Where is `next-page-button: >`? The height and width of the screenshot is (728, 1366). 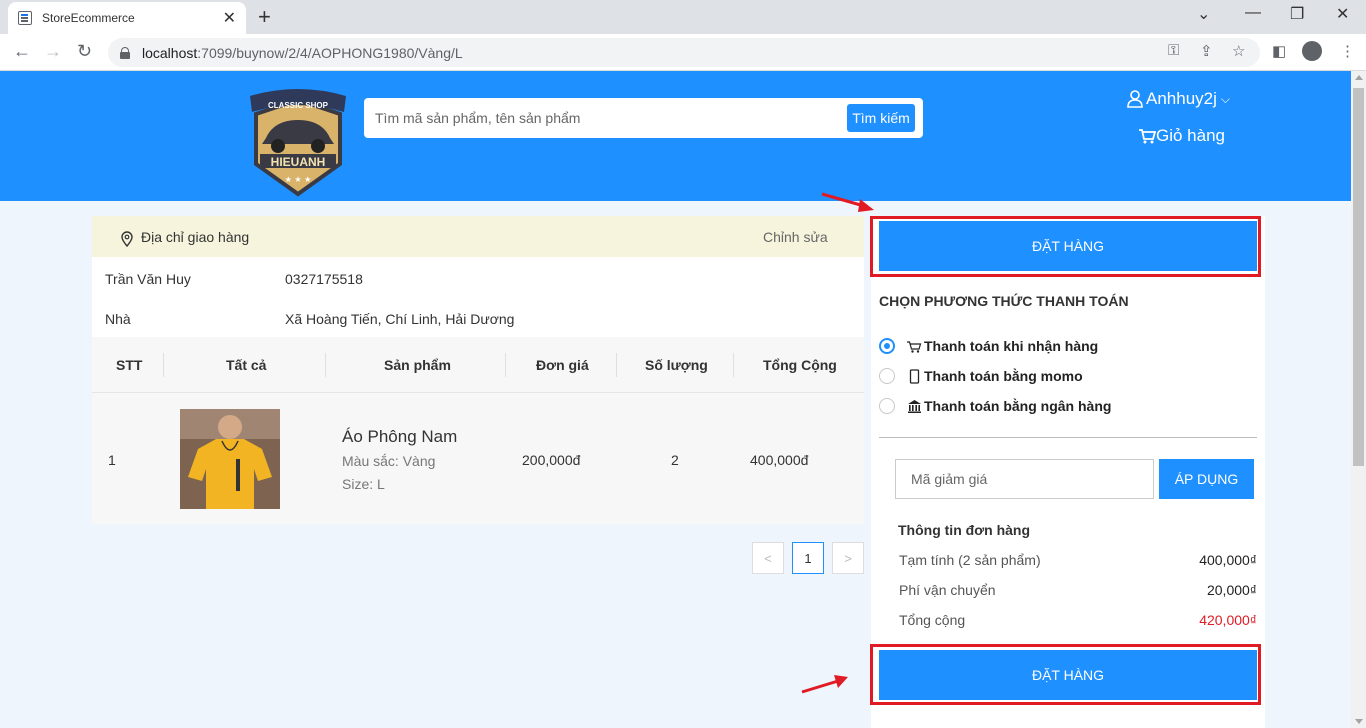 next-page-button: > is located at coordinates (848, 558).